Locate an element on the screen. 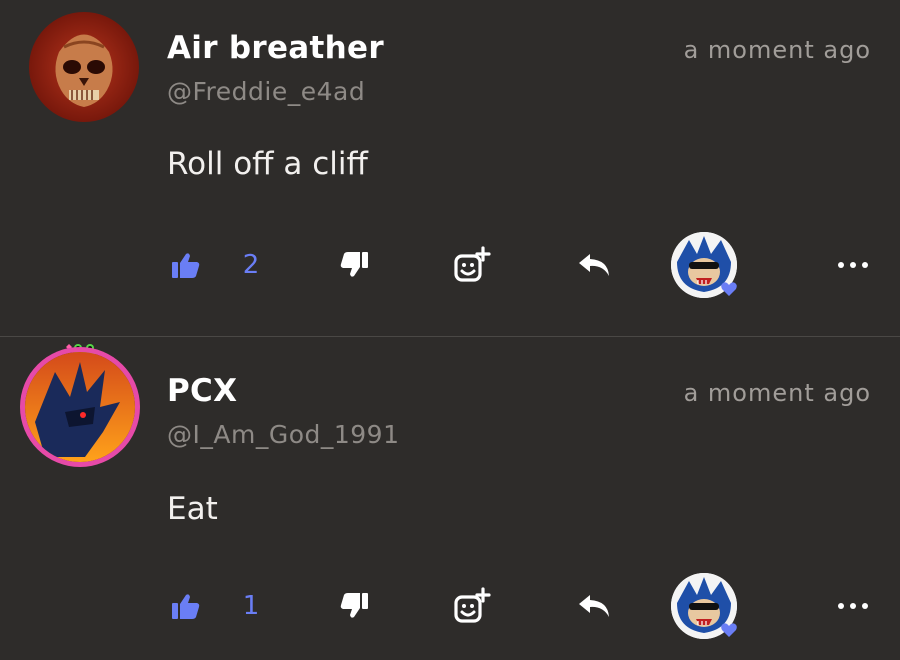 This screenshot has height=660, width=900. author-name: Air breather is located at coordinates (275, 48).